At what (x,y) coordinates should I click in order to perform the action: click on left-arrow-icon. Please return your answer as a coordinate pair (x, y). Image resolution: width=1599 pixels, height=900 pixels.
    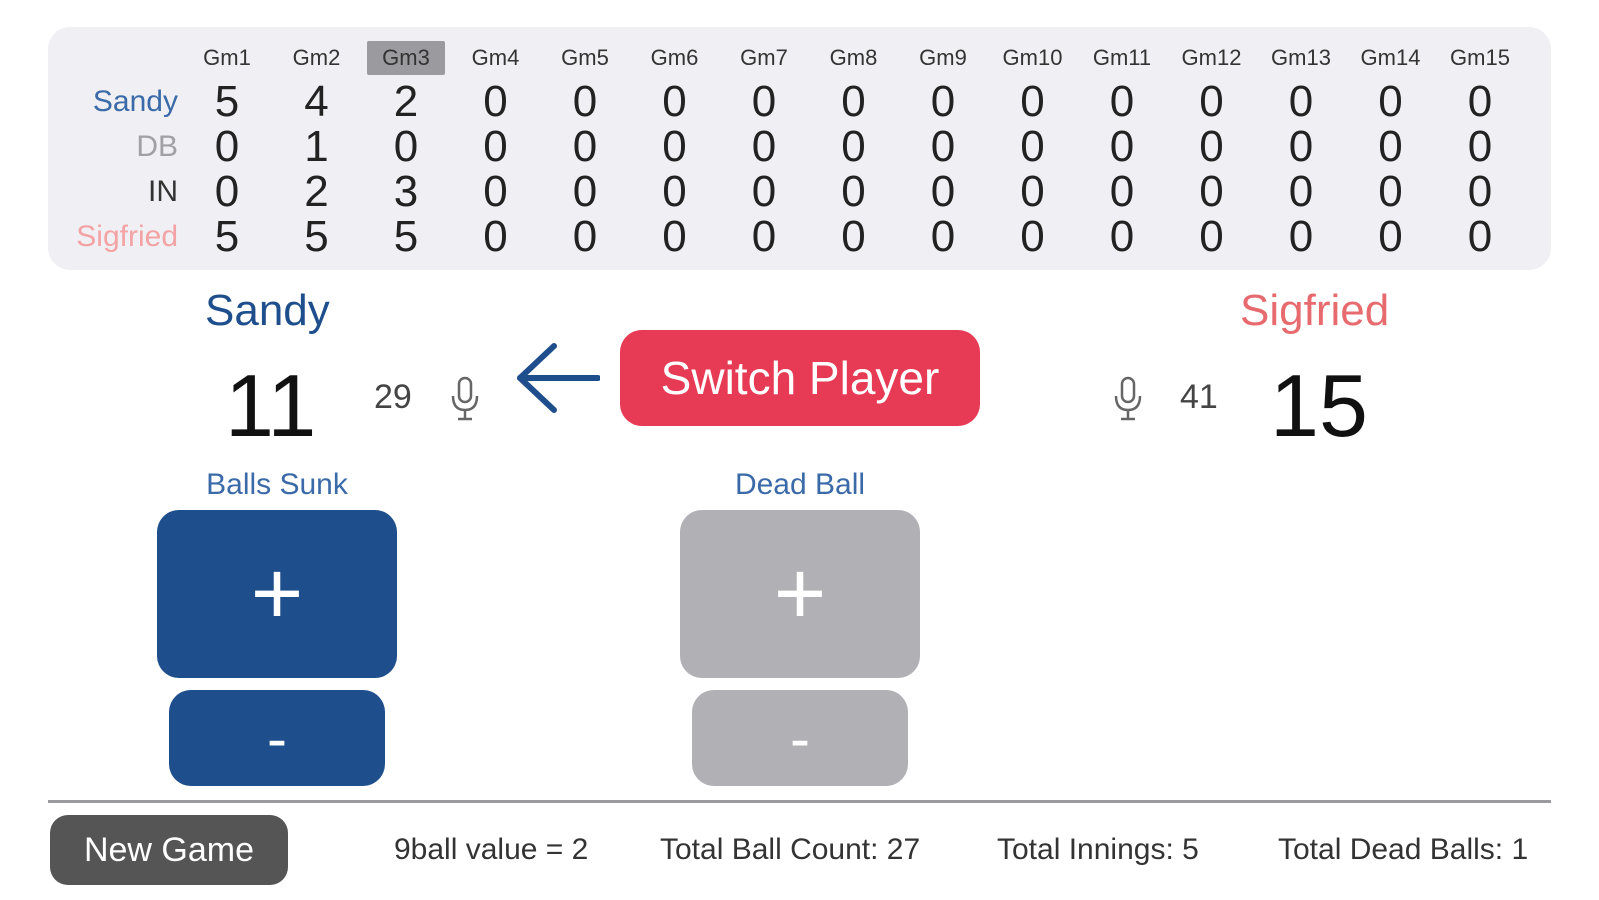
    Looking at the image, I should click on (557, 380).